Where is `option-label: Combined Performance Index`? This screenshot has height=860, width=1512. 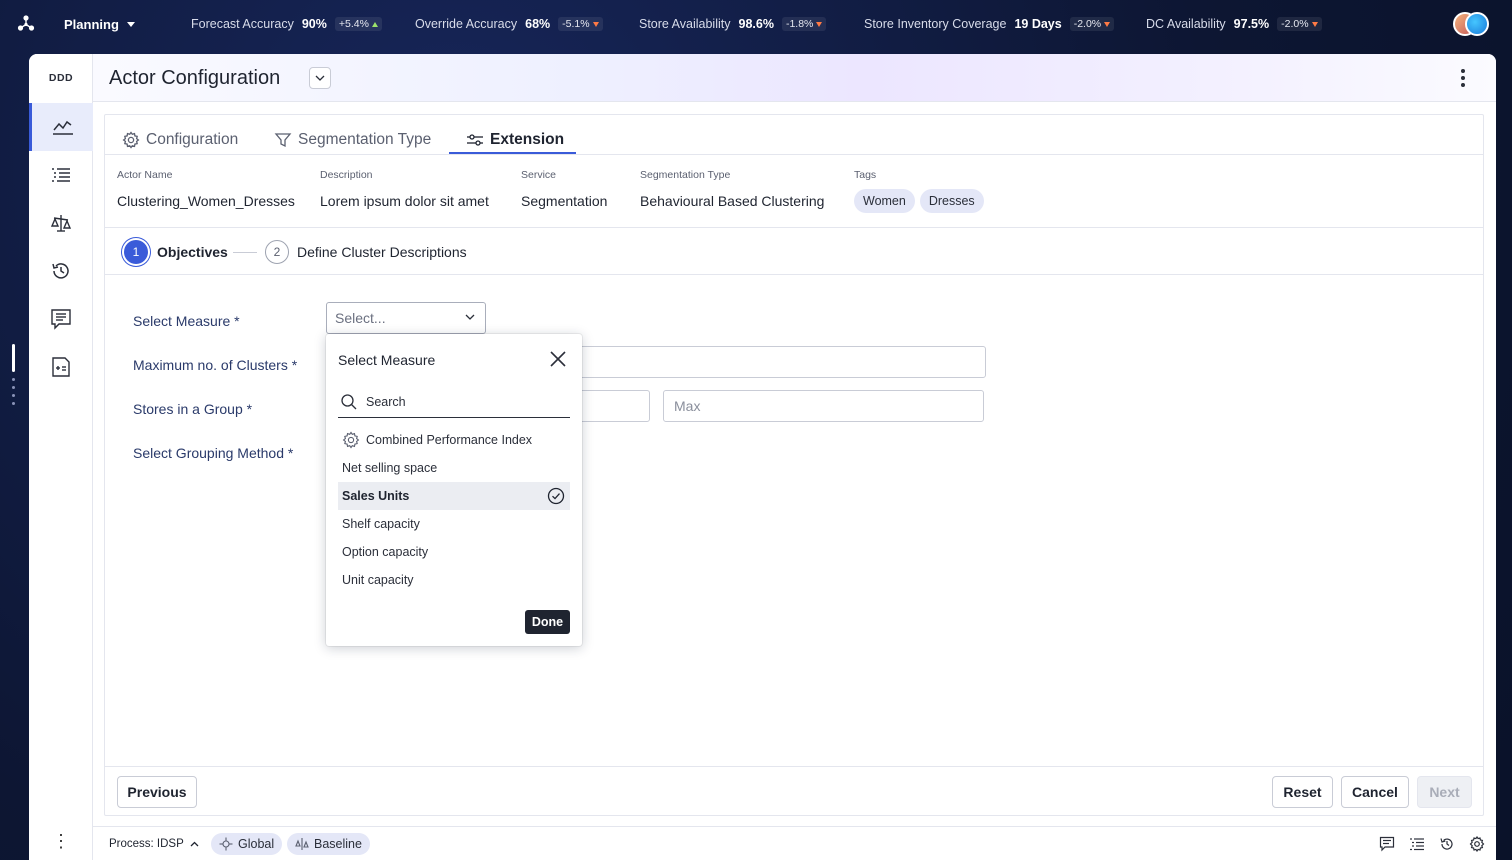 option-label: Combined Performance Index is located at coordinates (449, 440).